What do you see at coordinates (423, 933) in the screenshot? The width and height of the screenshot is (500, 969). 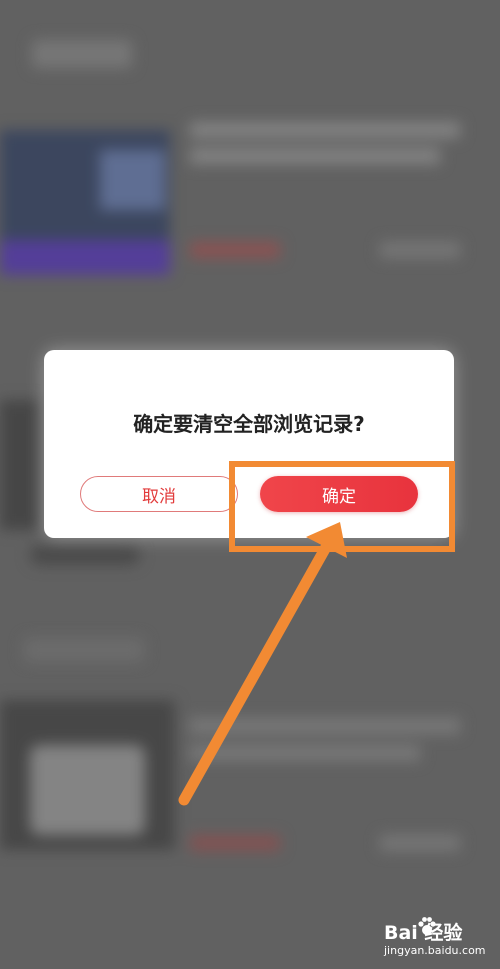 I see `watermark-brand: Bai 经验` at bounding box center [423, 933].